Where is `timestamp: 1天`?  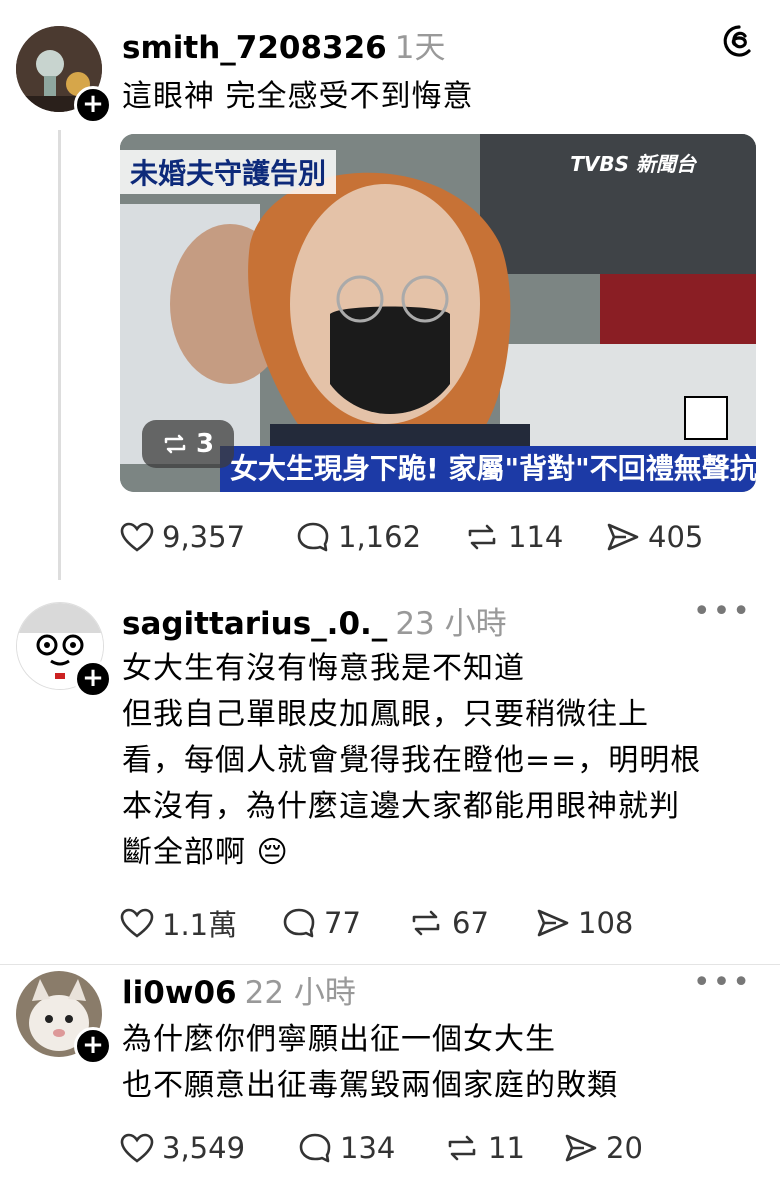
timestamp: 1天 is located at coordinates (420, 48).